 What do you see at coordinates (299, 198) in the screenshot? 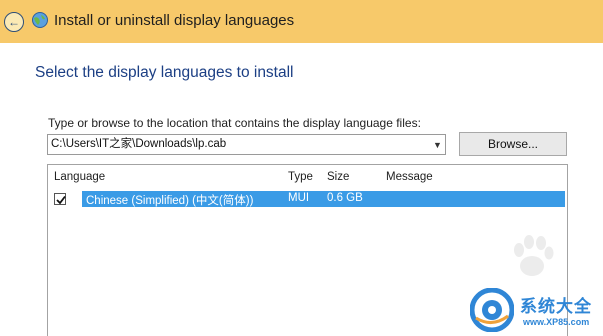
I see `cell-type: MUI` at bounding box center [299, 198].